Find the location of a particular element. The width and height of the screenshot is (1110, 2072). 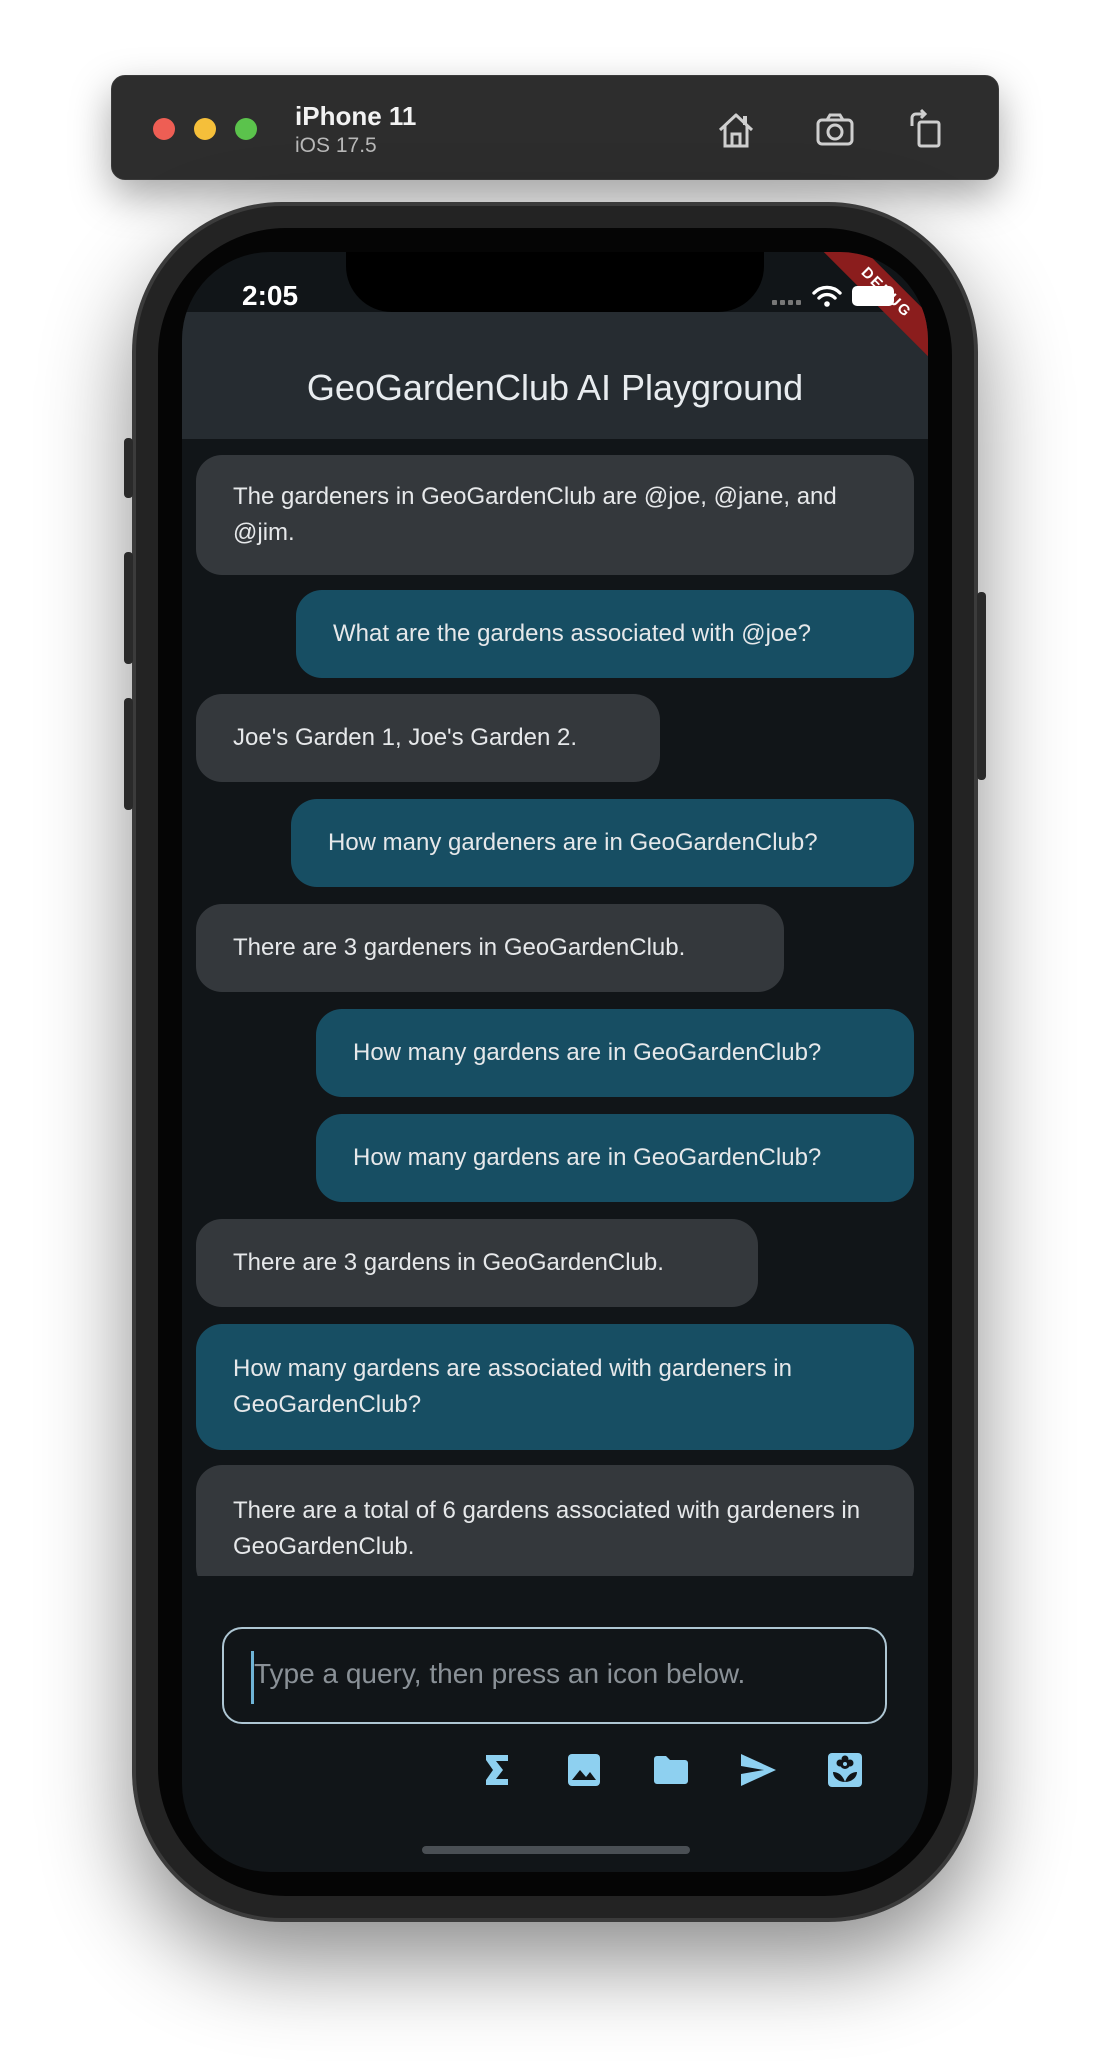

image-button is located at coordinates (584, 1770).